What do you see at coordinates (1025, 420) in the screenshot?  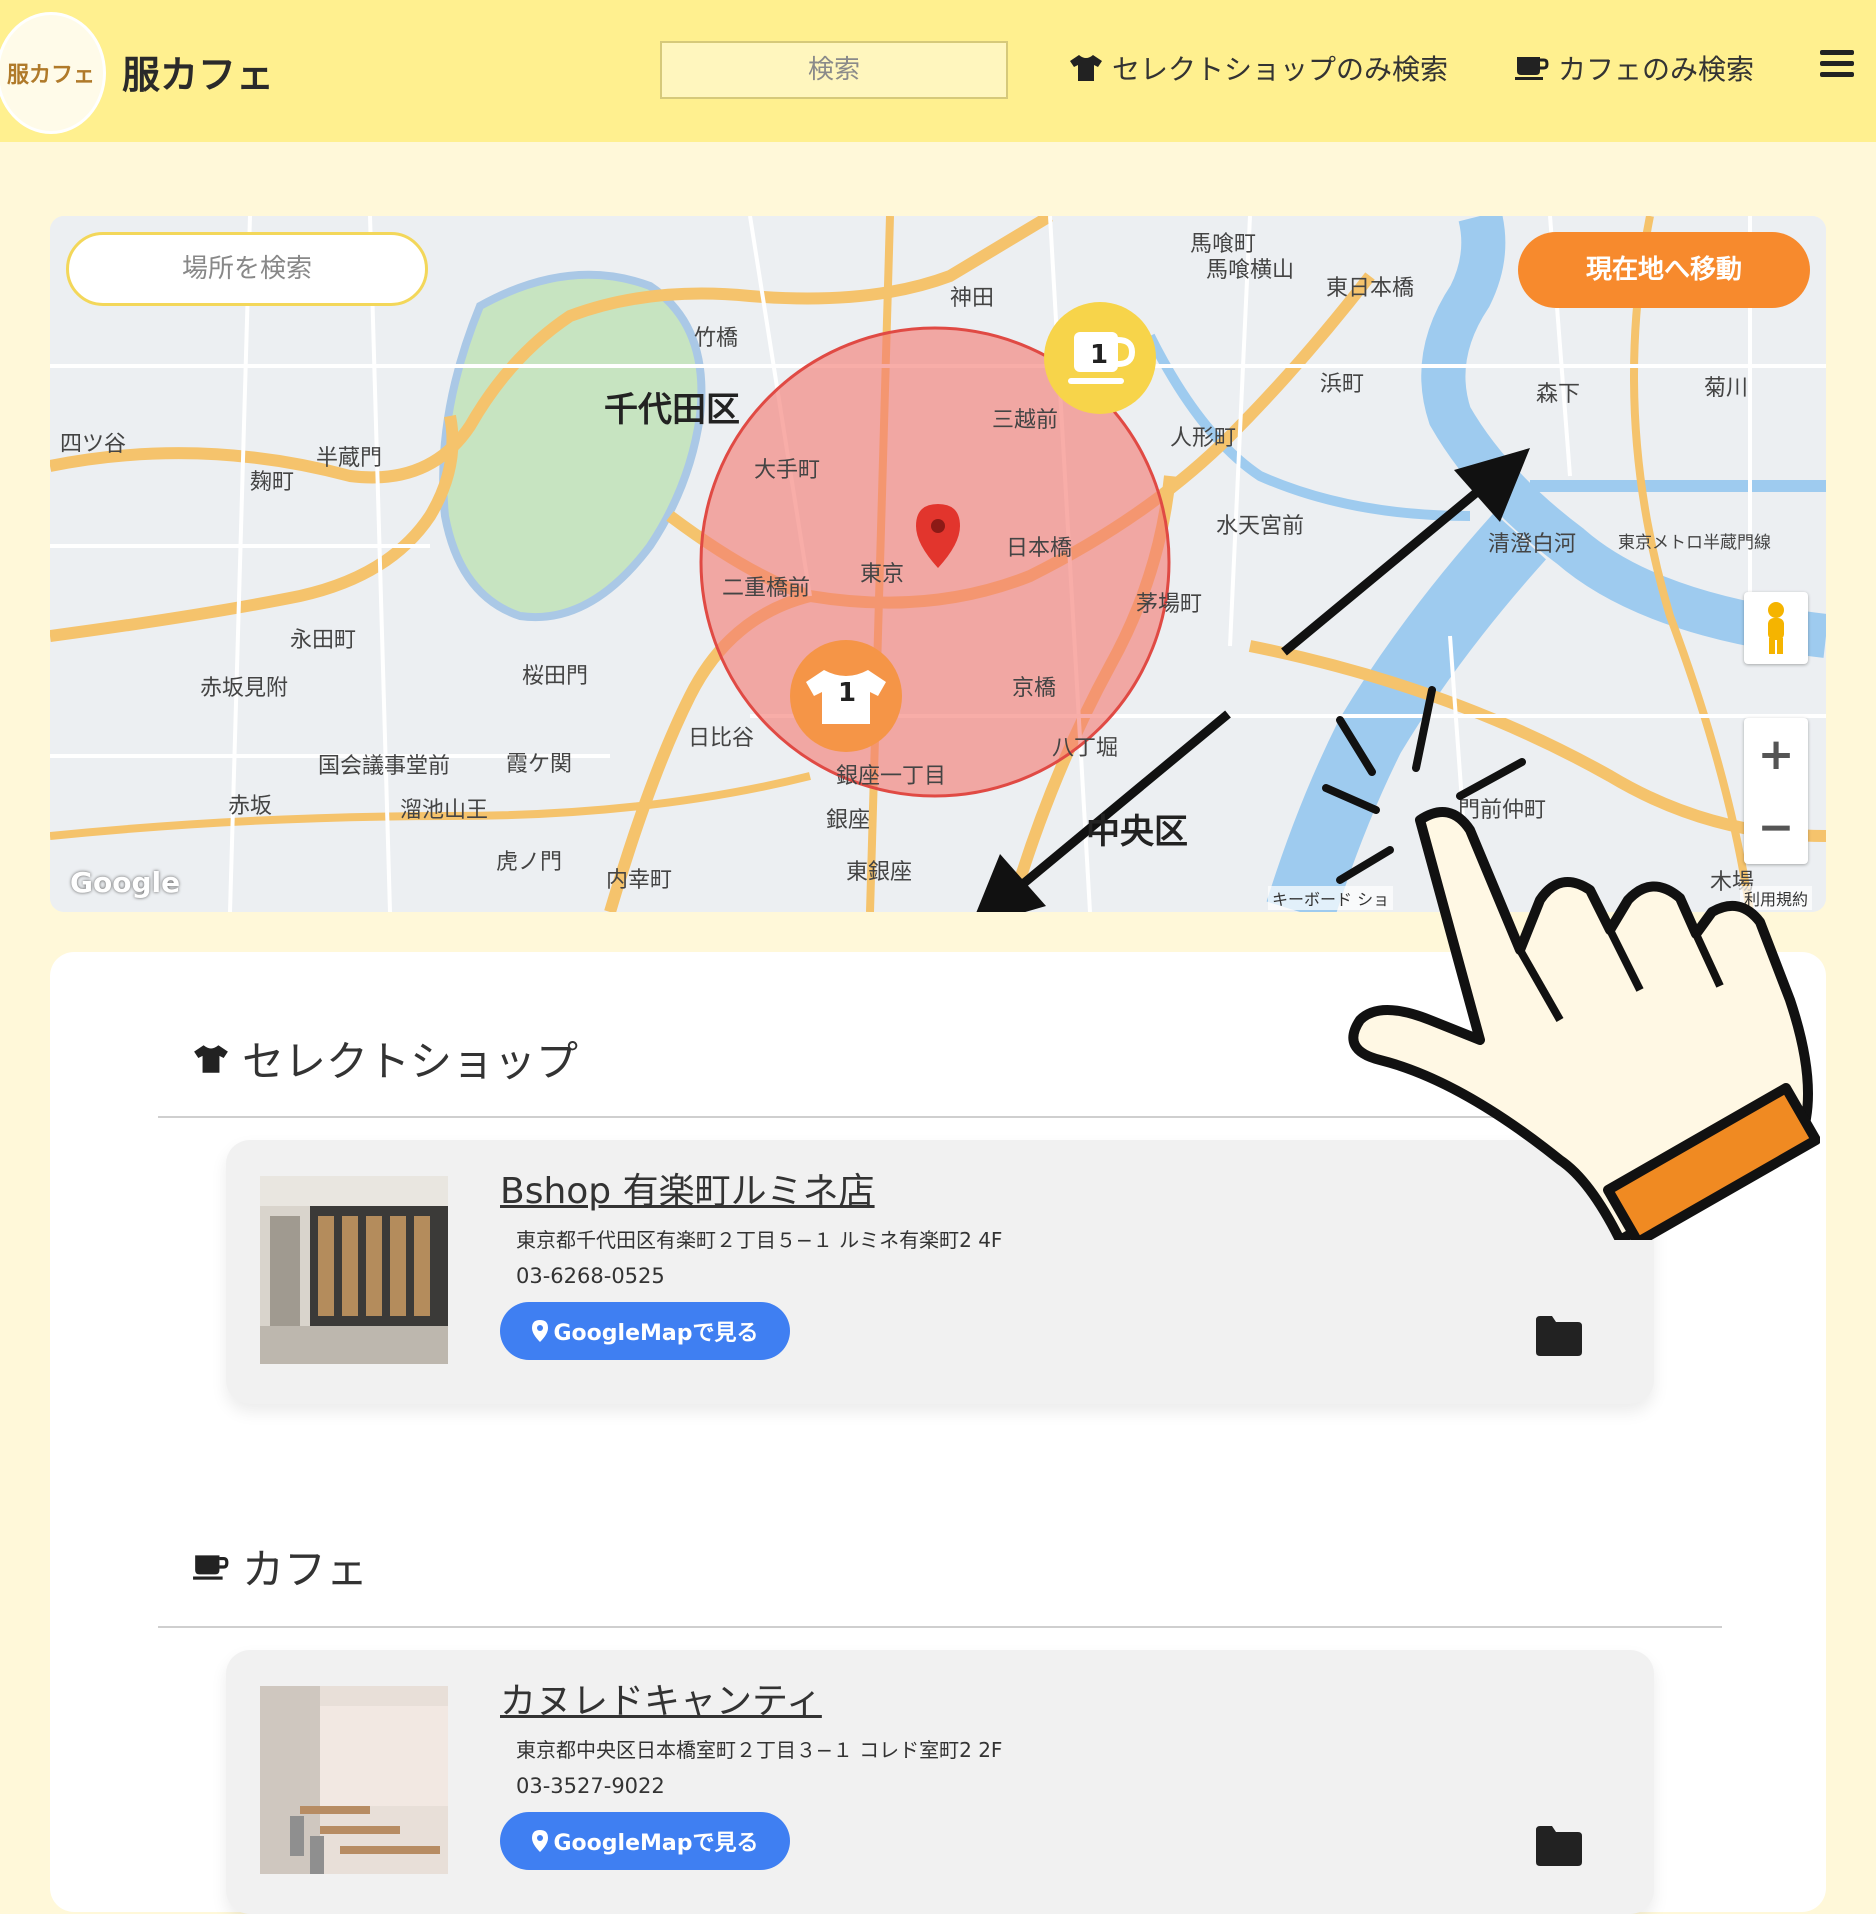 I see `map-label-mitsukoshimae: 三越前` at bounding box center [1025, 420].